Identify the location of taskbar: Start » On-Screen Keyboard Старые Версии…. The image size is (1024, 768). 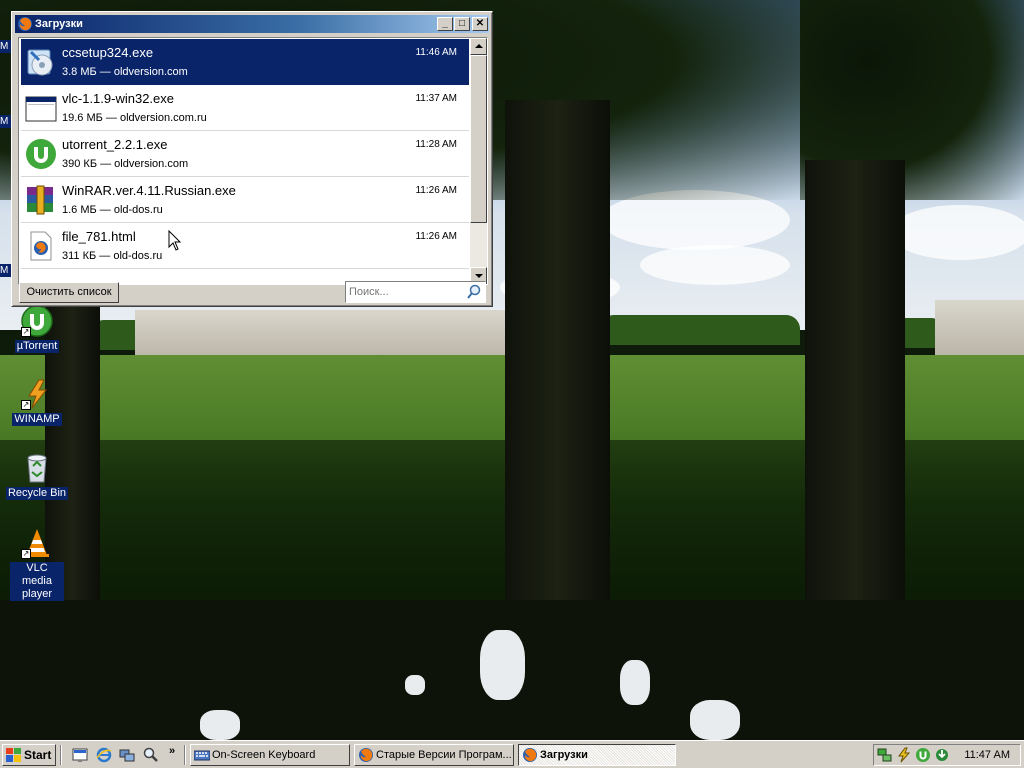
(512, 754).